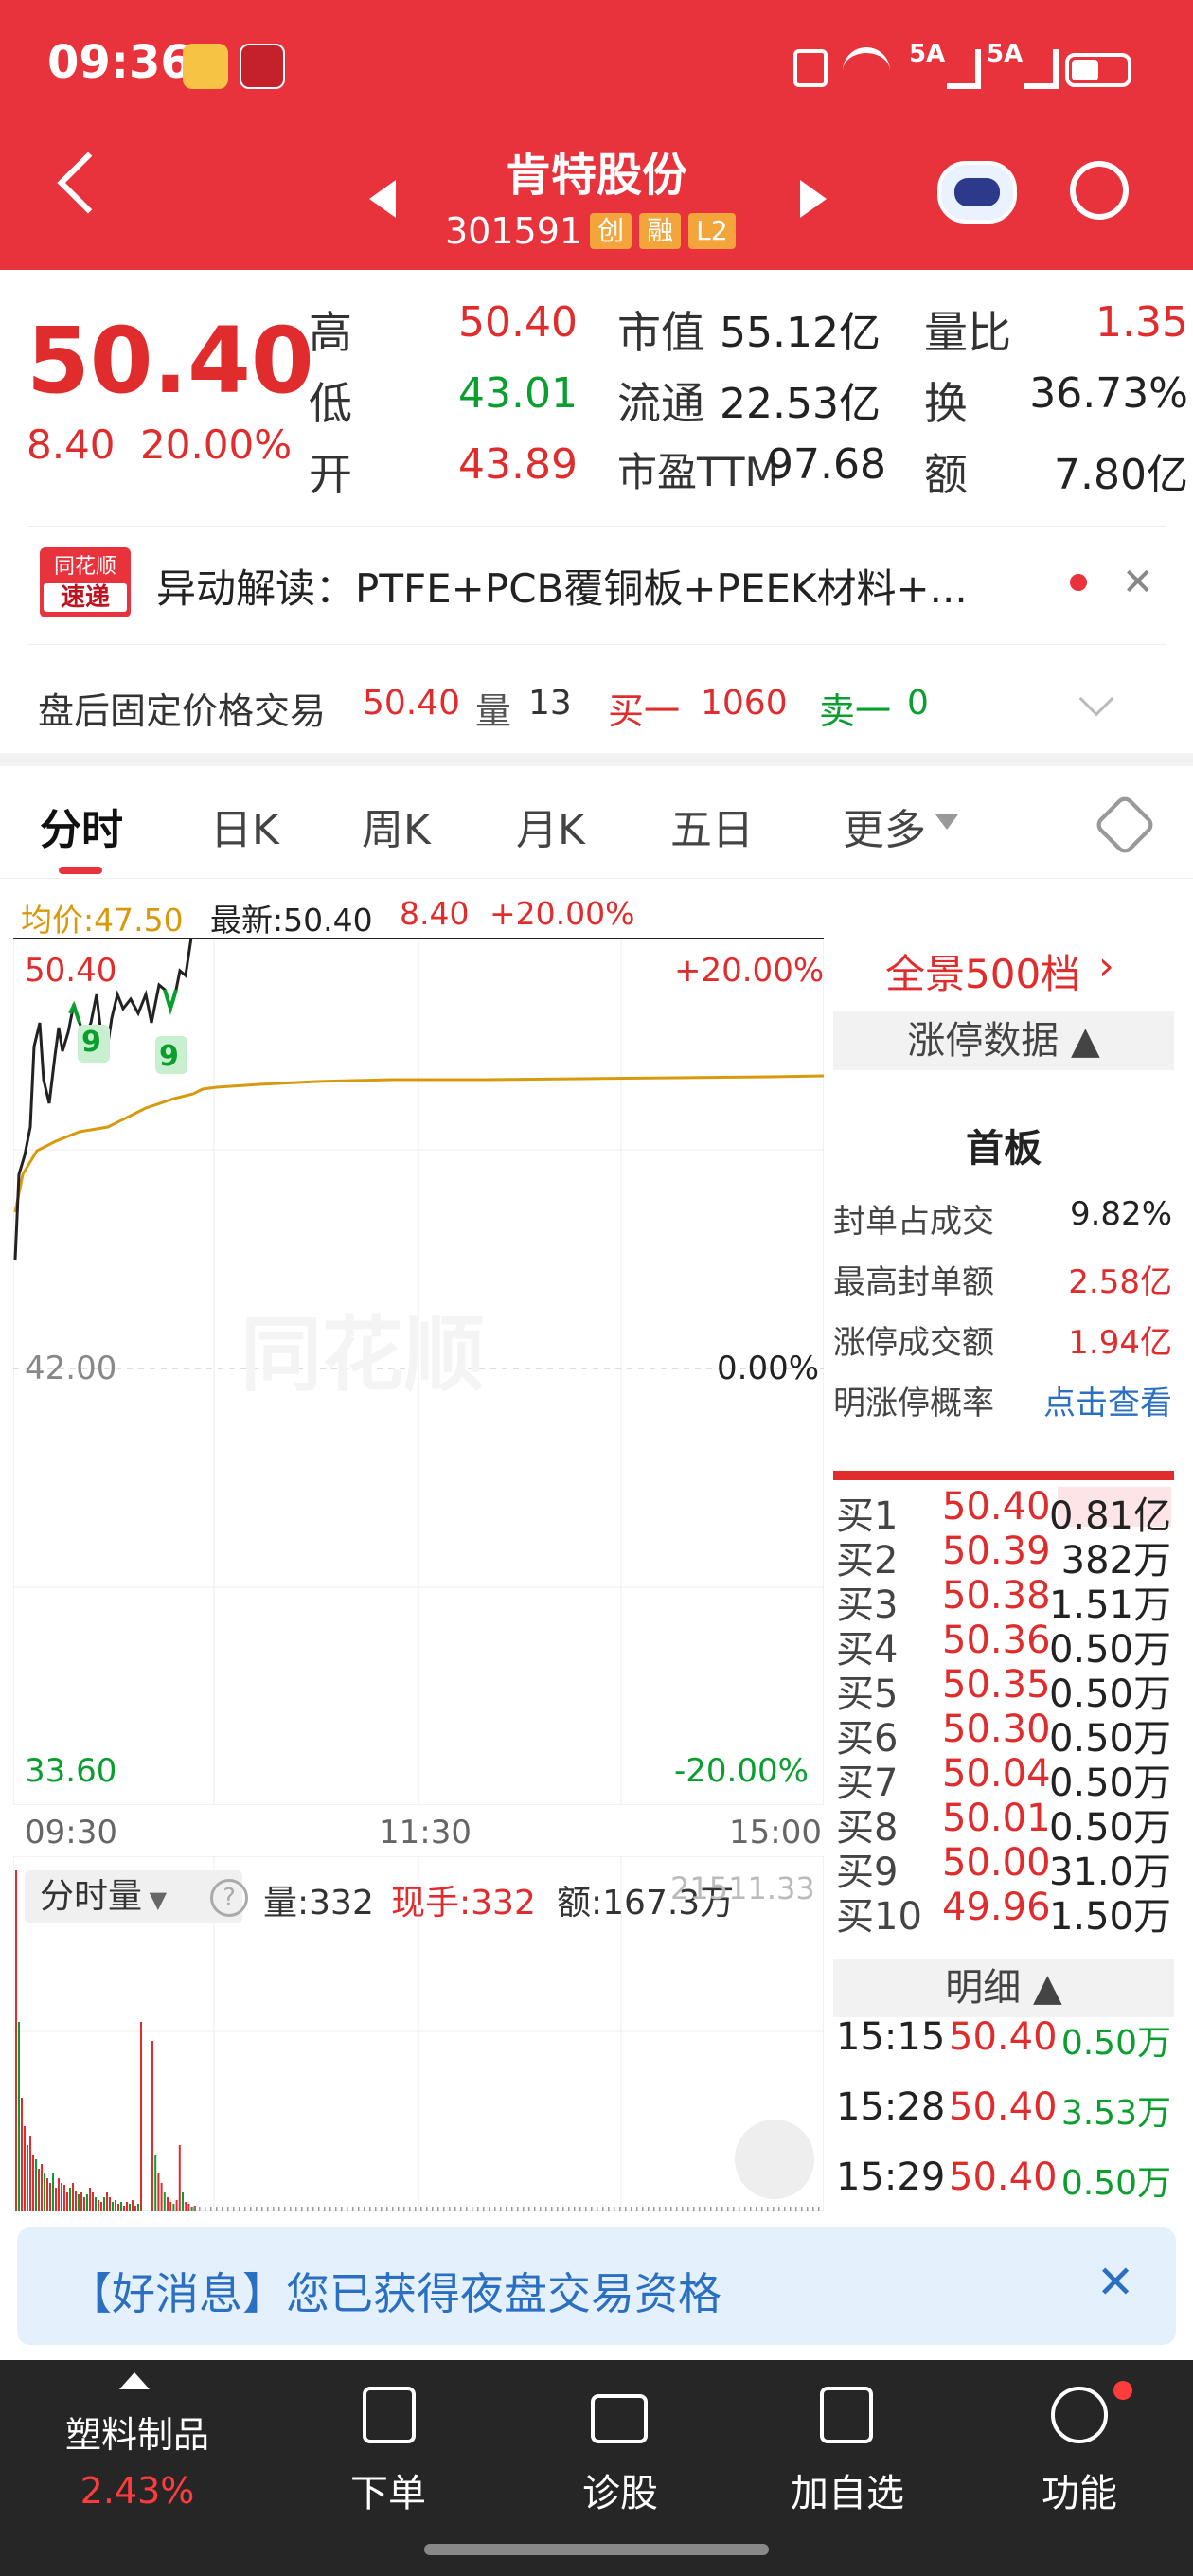 The width and height of the screenshot is (1193, 2576). What do you see at coordinates (596, 878) in the screenshot?
I see `divider` at bounding box center [596, 878].